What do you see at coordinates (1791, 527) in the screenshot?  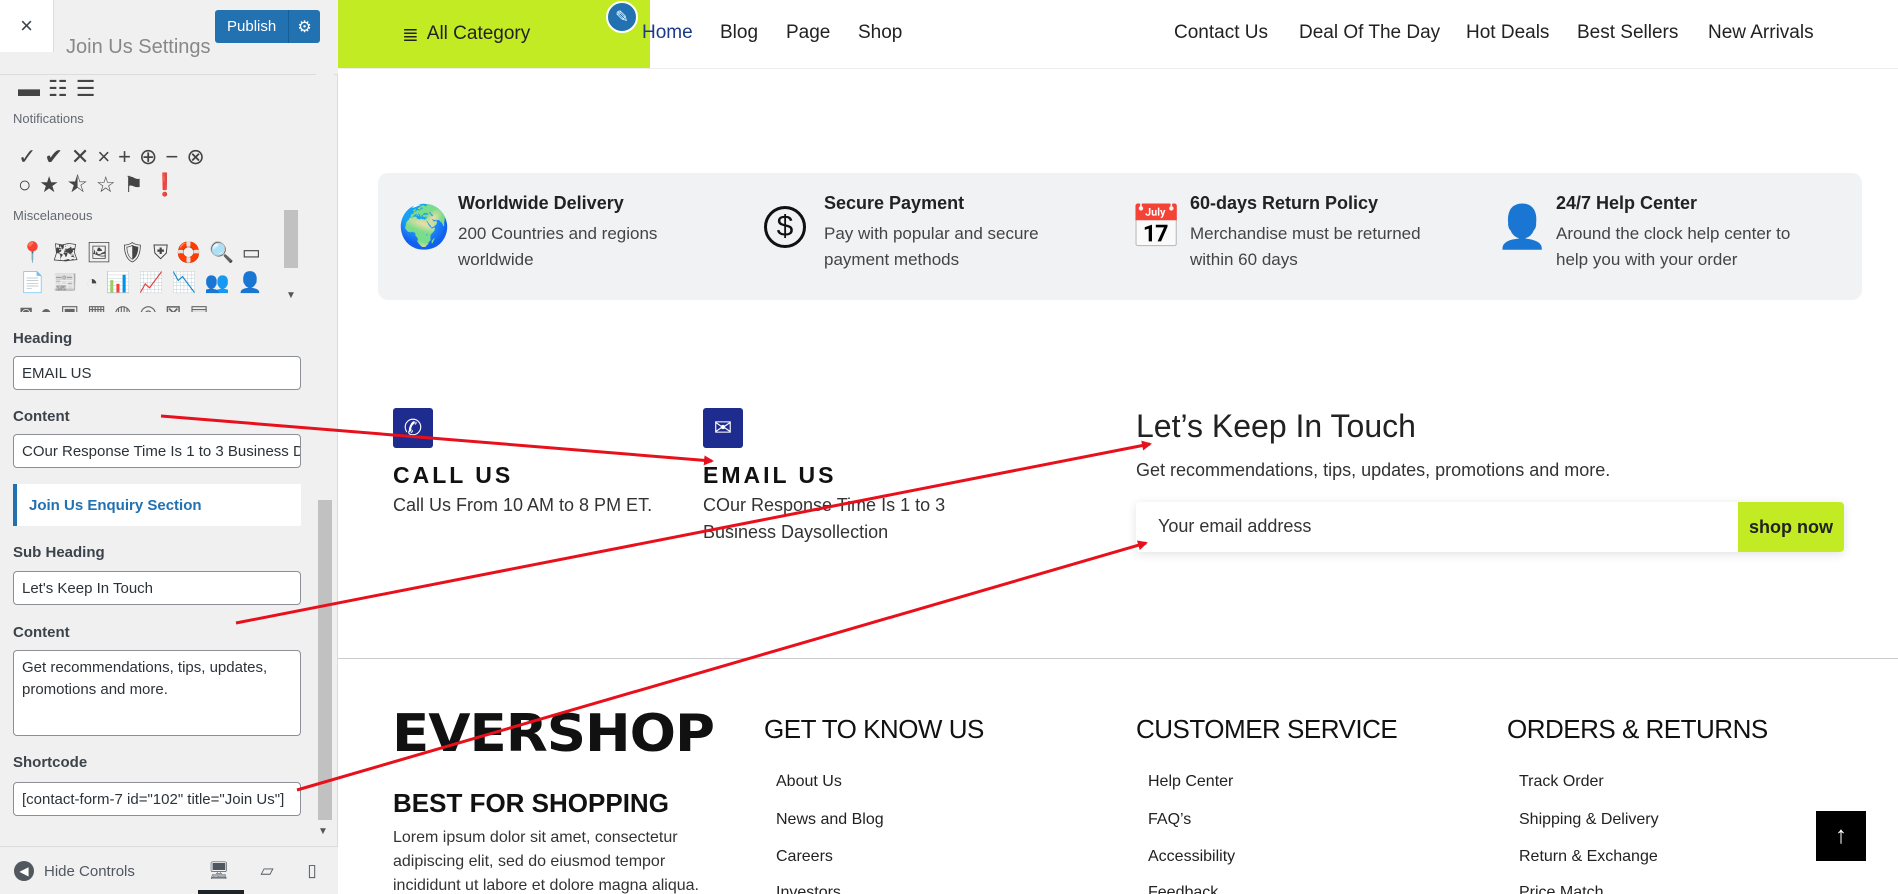 I see `shop-now-button: shop now` at bounding box center [1791, 527].